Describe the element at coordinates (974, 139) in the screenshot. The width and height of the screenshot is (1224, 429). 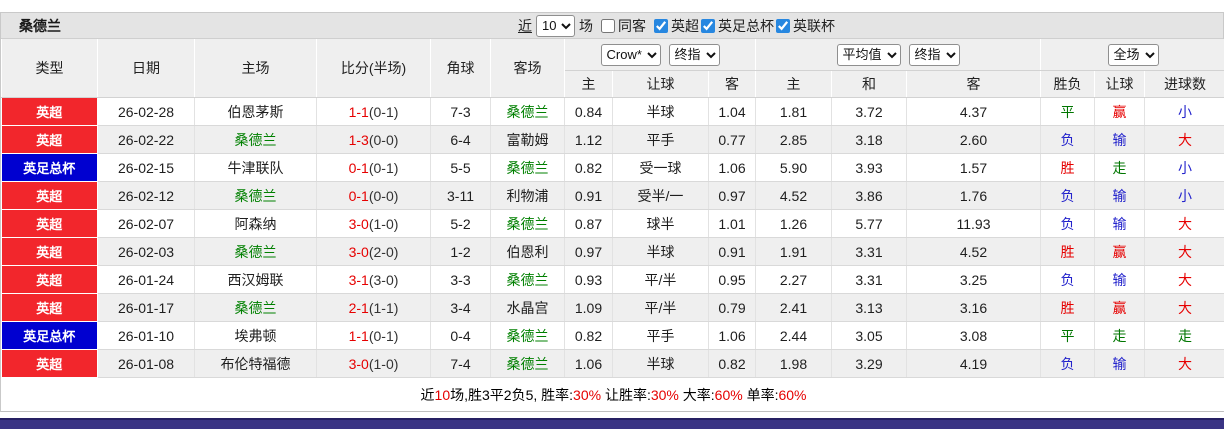
I see `euro-away-odds-cell: 2.60` at that location.